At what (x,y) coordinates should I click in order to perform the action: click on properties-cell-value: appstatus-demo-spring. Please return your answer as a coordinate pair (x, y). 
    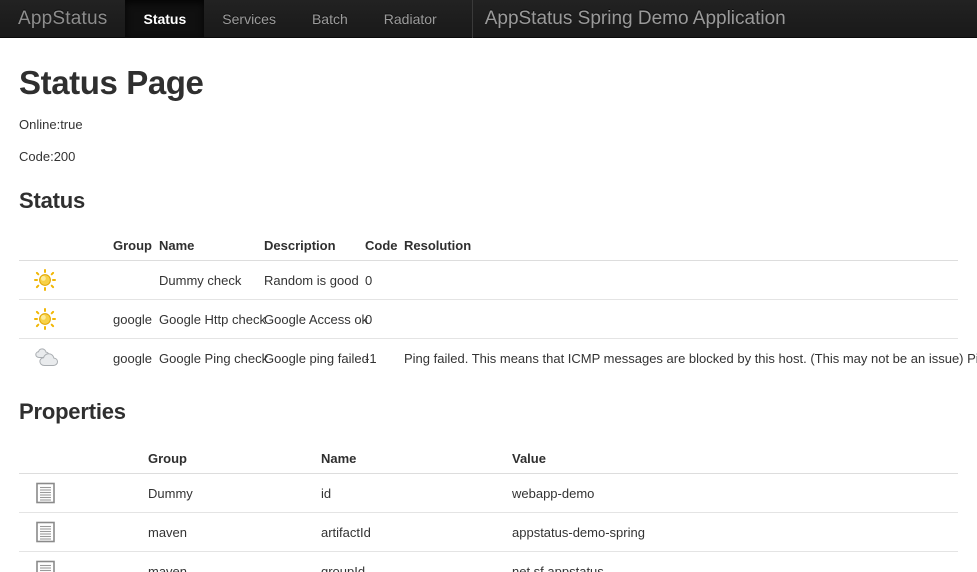
    Looking at the image, I should click on (731, 532).